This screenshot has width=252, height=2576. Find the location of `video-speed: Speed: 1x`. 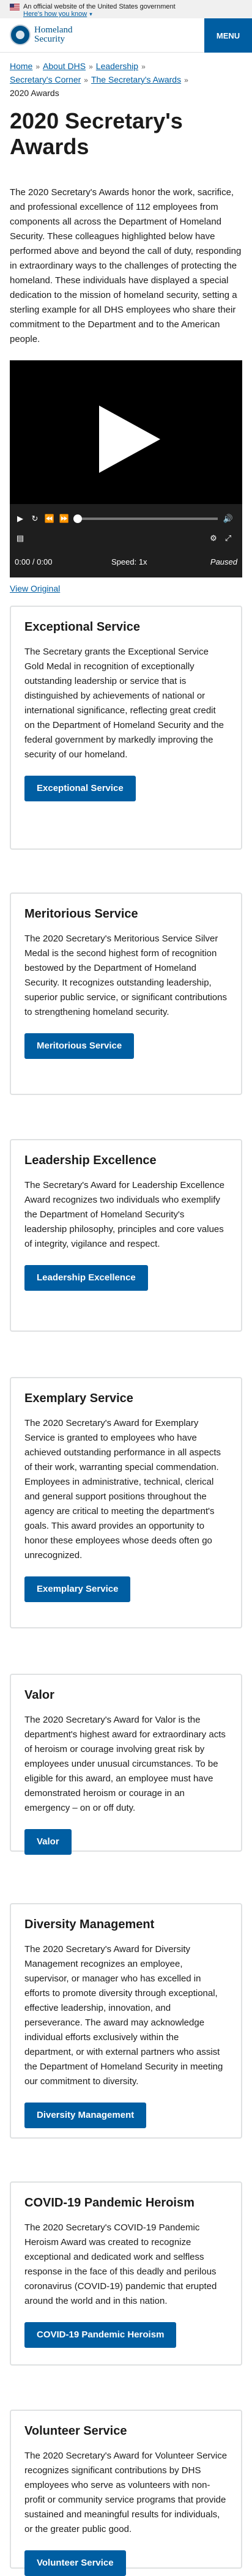

video-speed: Speed: 1x is located at coordinates (146, 561).